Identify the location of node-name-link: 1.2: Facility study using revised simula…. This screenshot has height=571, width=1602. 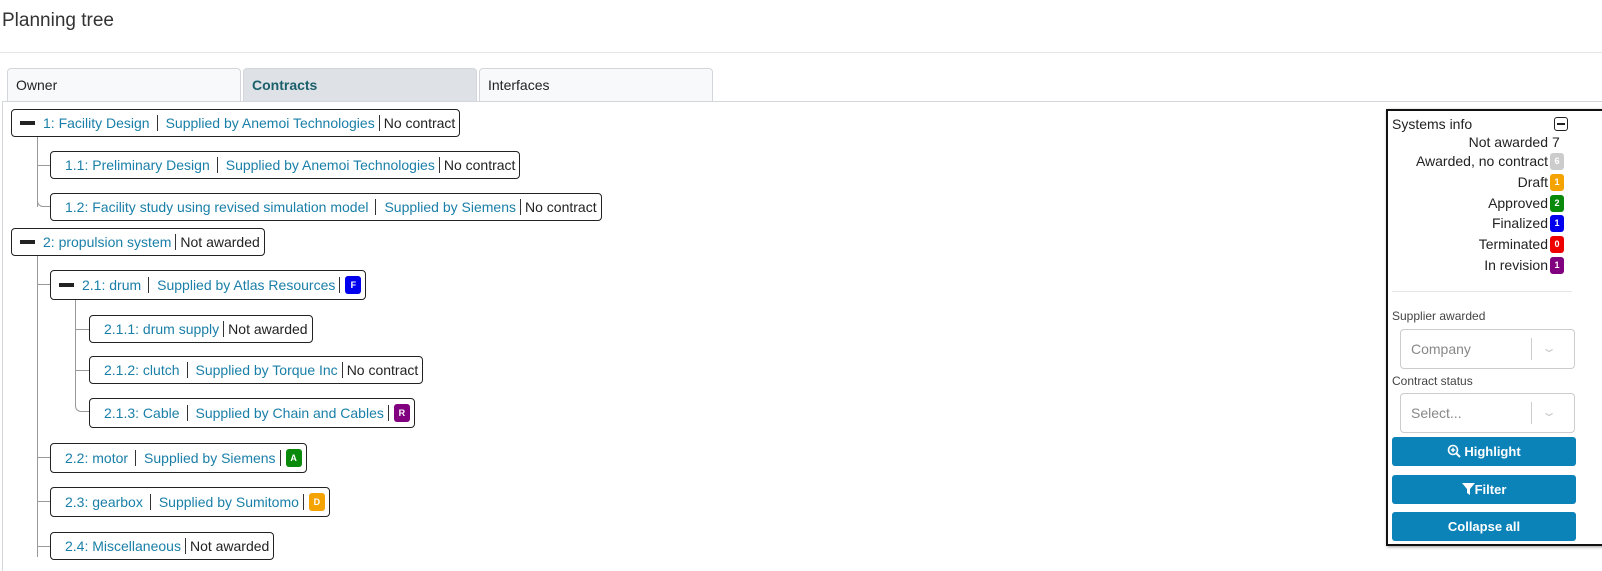
(216, 207).